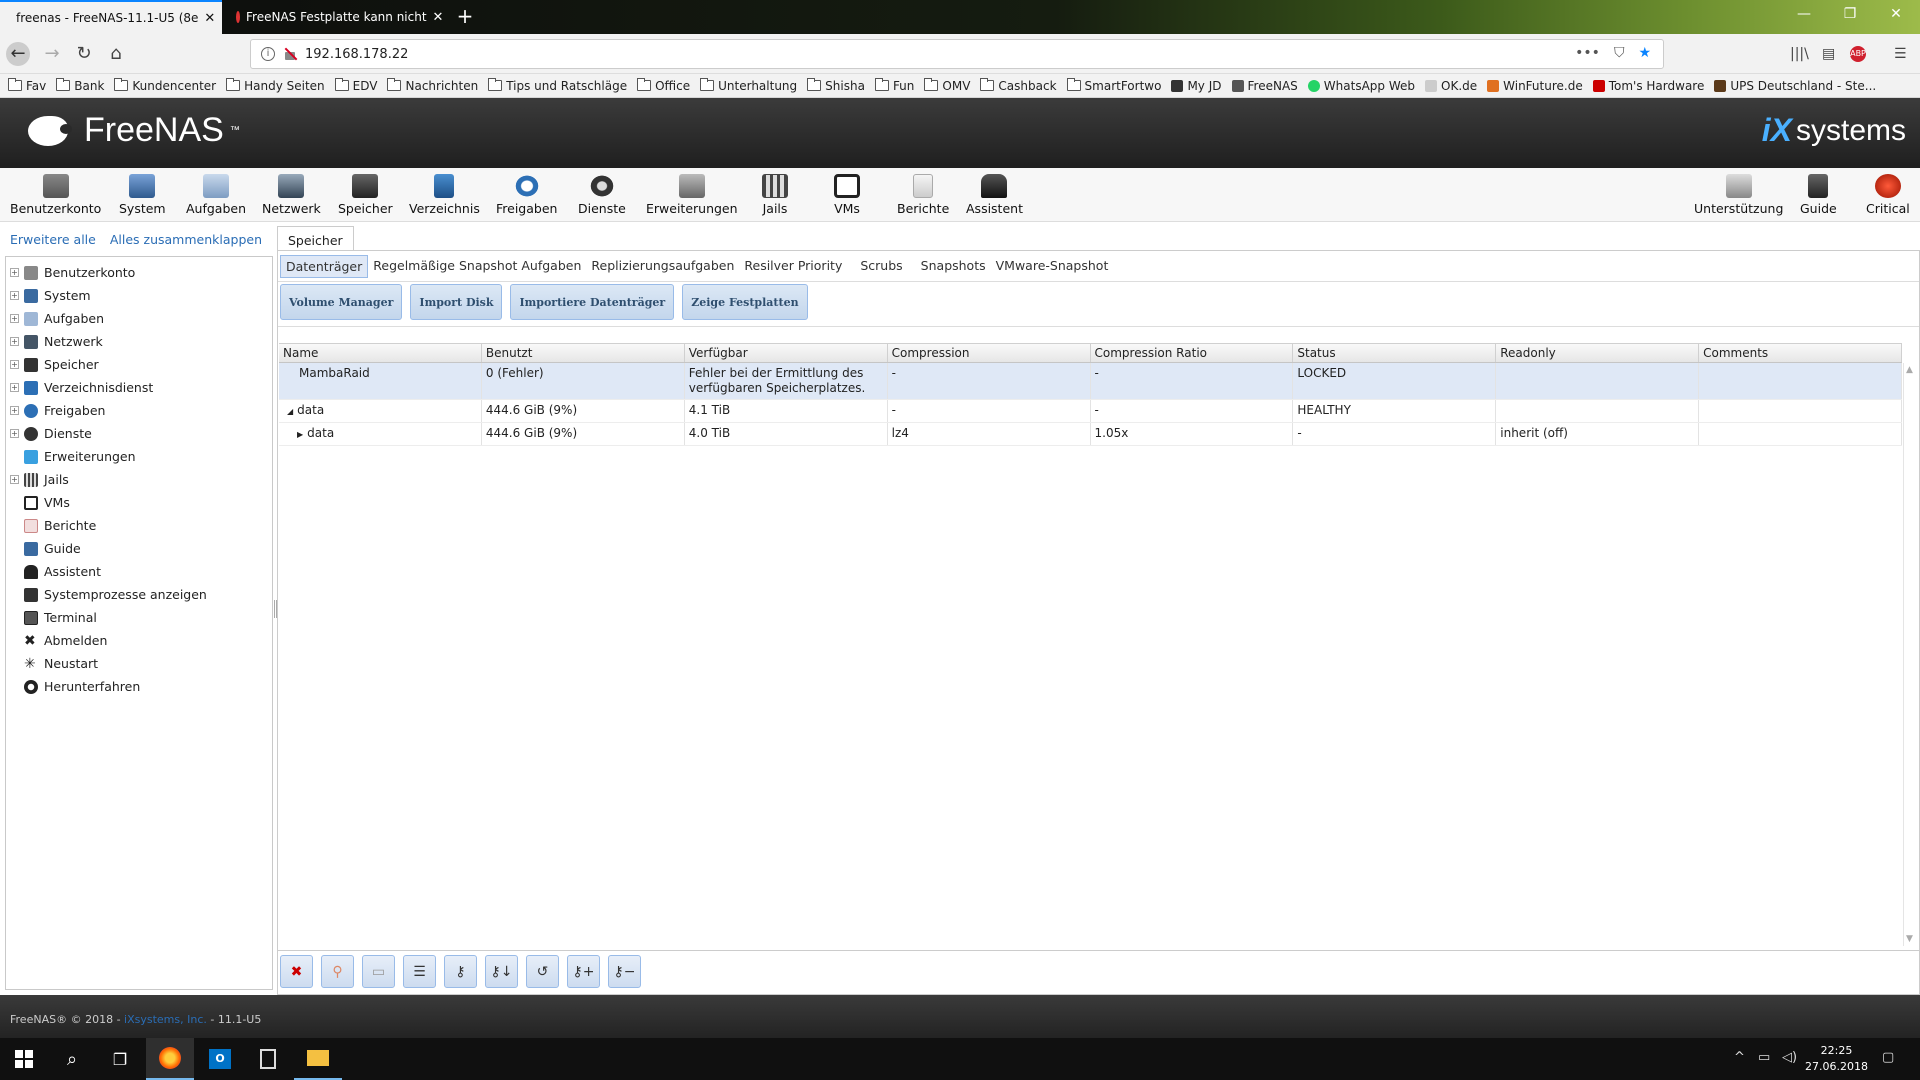  I want to click on tree-item-systemprozesse: Systemprozesse anzeigen, so click(139, 594).